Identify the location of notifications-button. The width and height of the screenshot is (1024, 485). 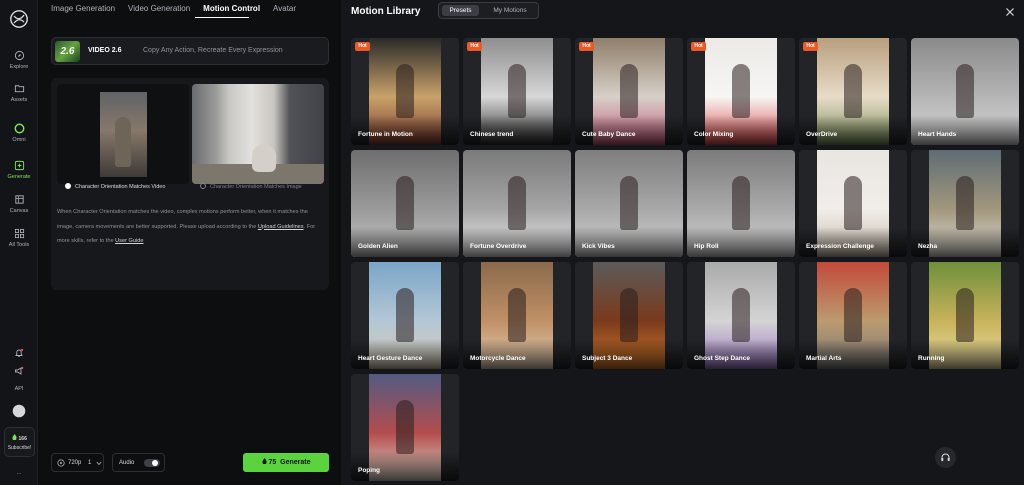
(19, 354).